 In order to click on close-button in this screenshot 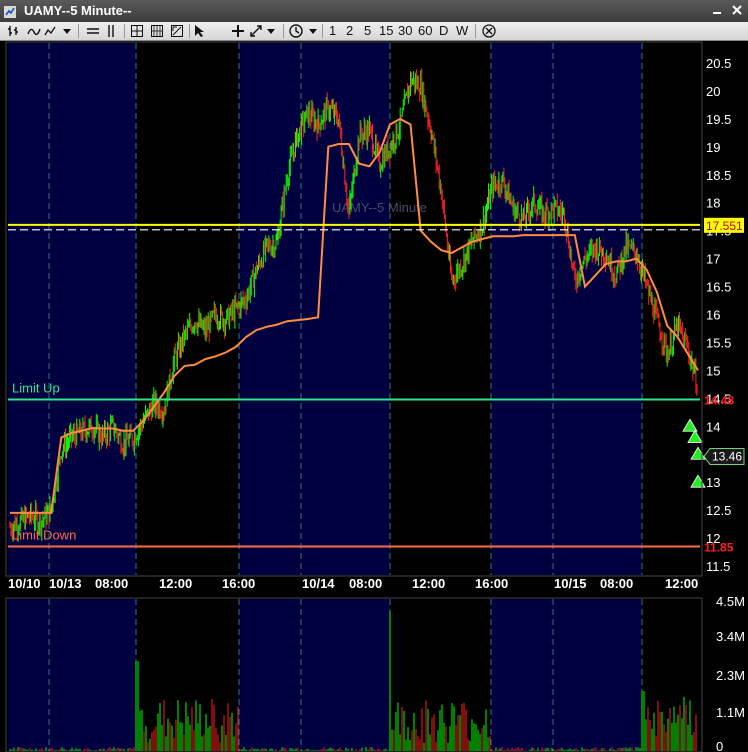, I will do `click(737, 10)`.